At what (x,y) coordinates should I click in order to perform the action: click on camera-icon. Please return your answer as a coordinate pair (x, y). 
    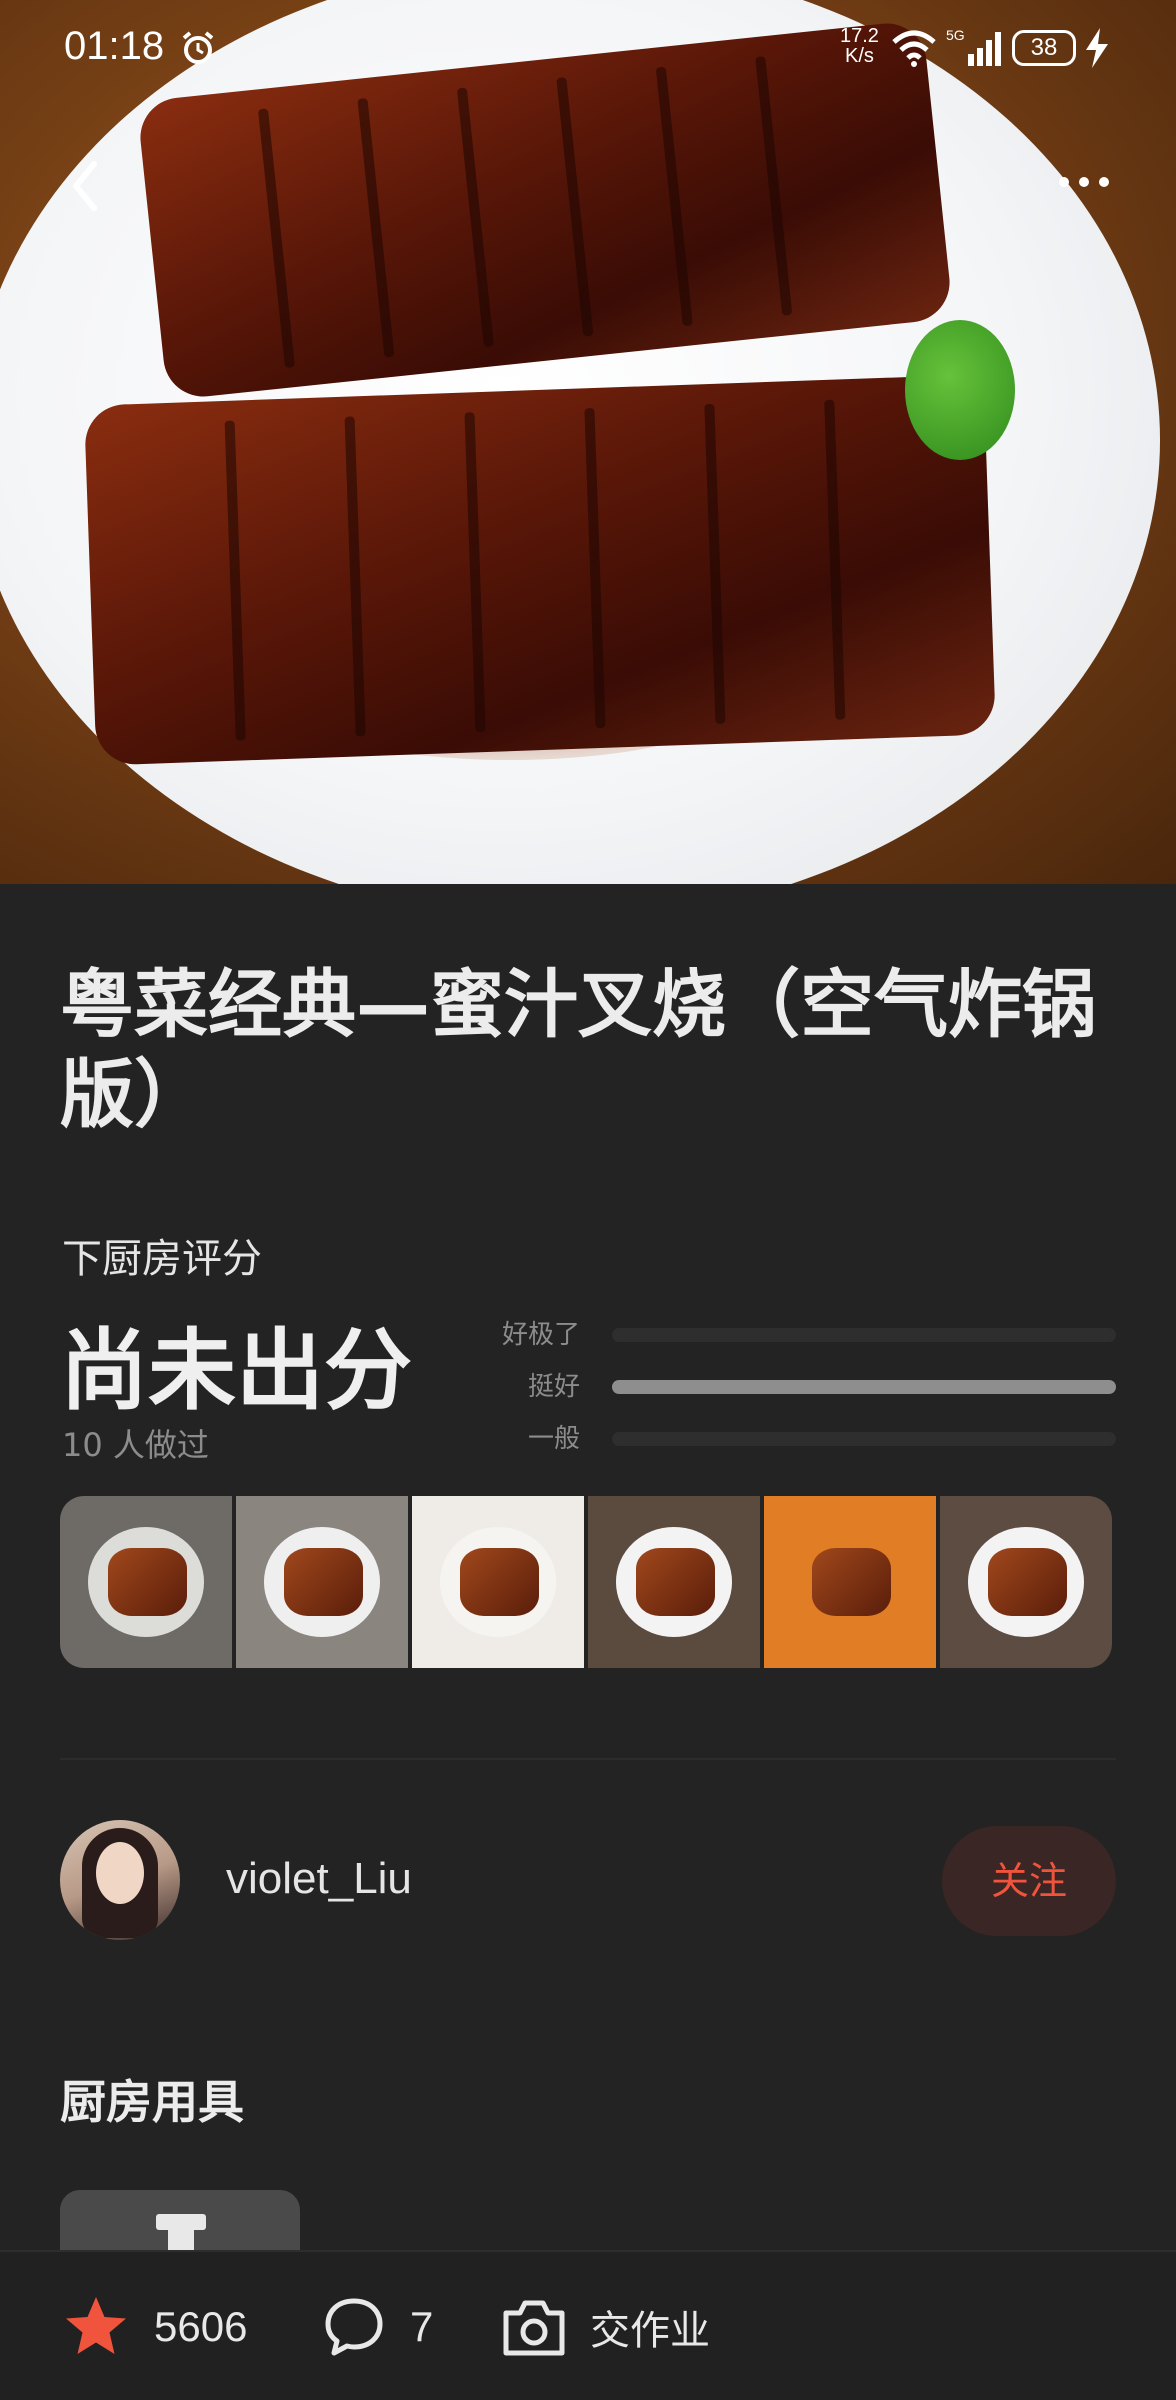
    Looking at the image, I should click on (534, 2328).